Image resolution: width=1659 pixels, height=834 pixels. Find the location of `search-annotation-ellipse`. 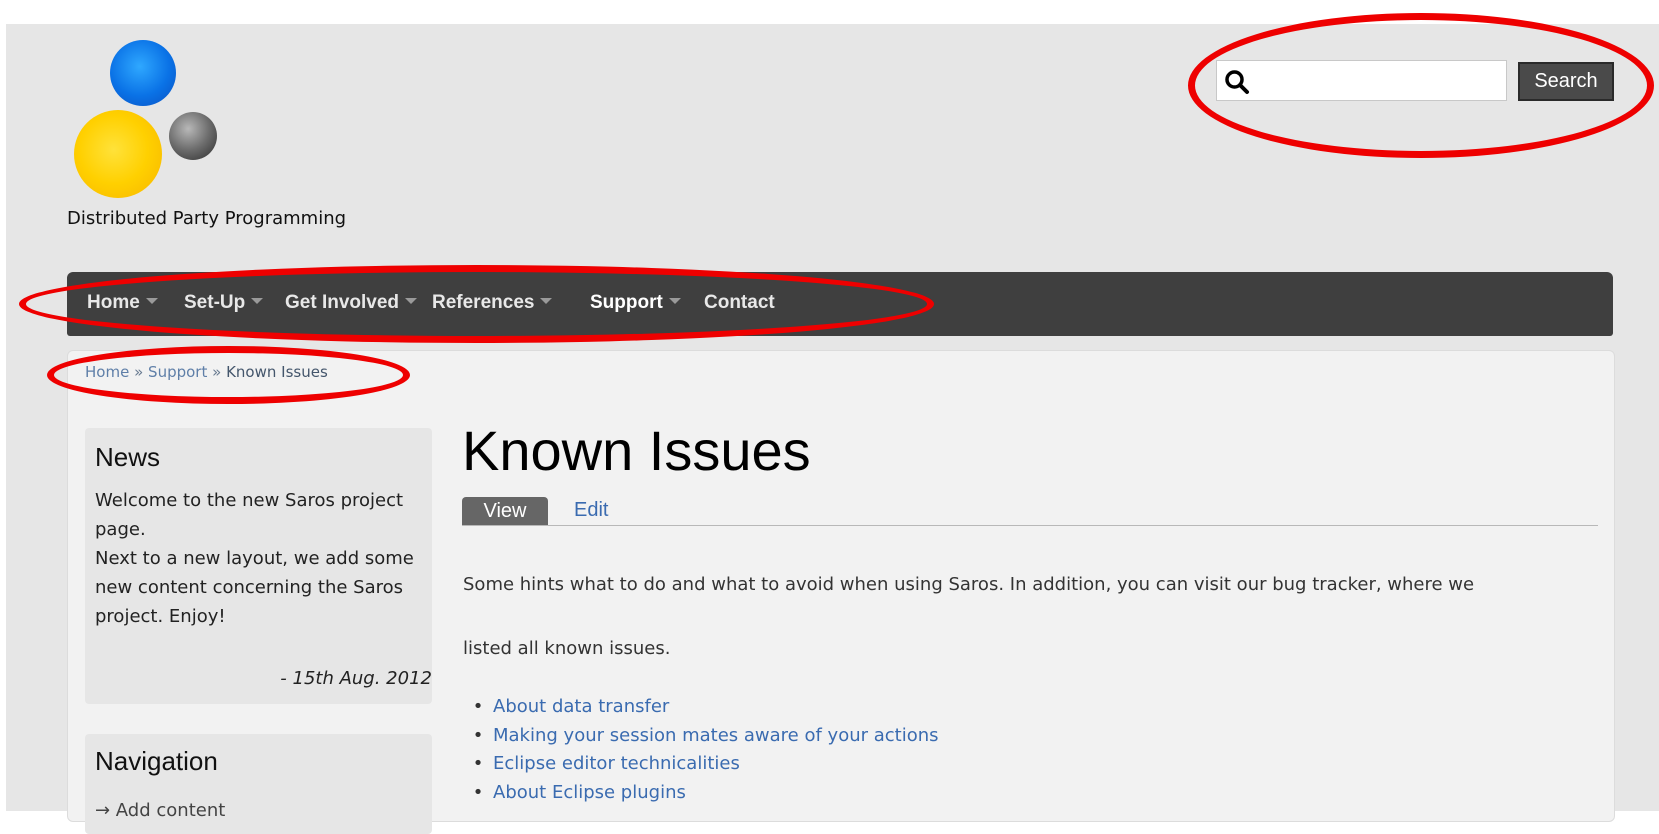

search-annotation-ellipse is located at coordinates (1421, 85).